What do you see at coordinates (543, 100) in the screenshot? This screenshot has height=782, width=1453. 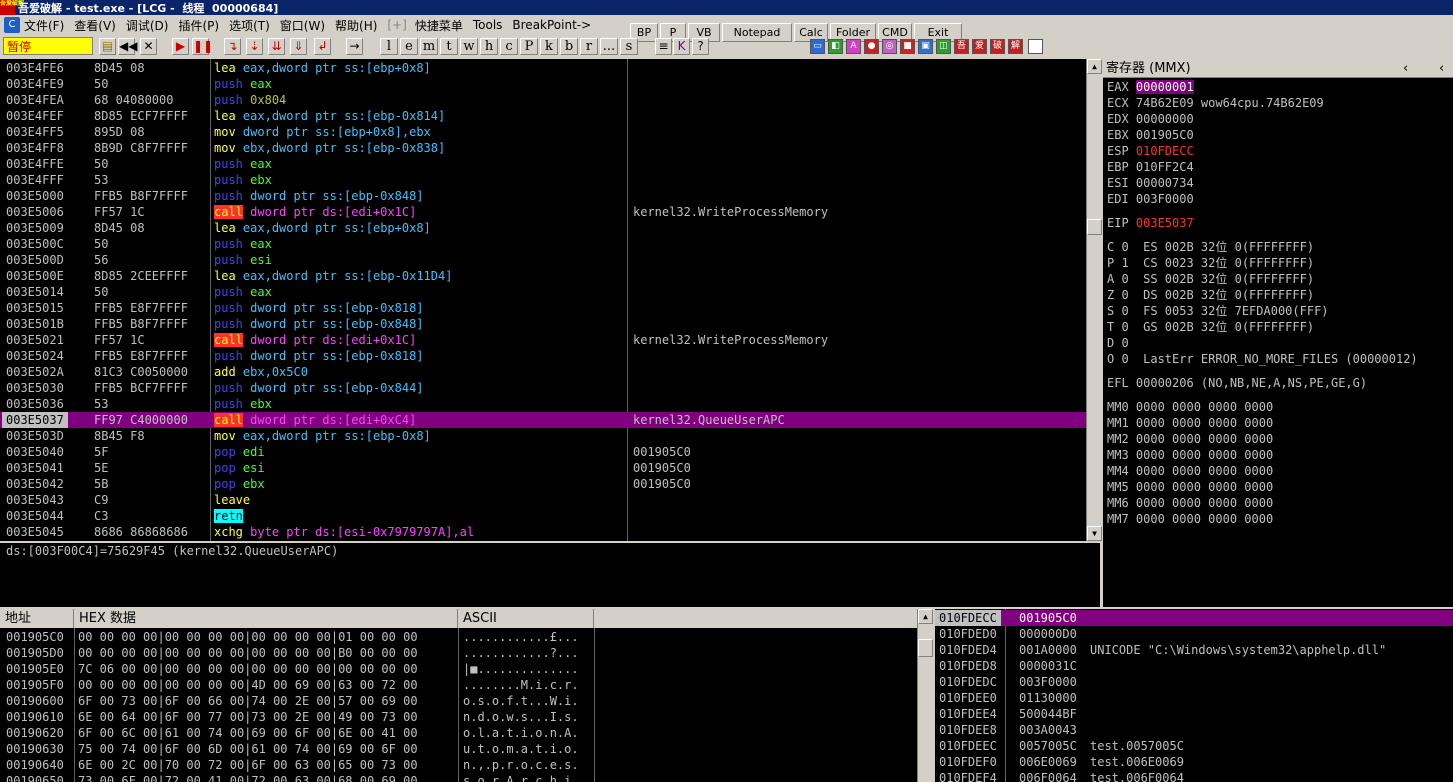 I see `disasm-row: 003E4FEA 68 04080000 push 0x804` at bounding box center [543, 100].